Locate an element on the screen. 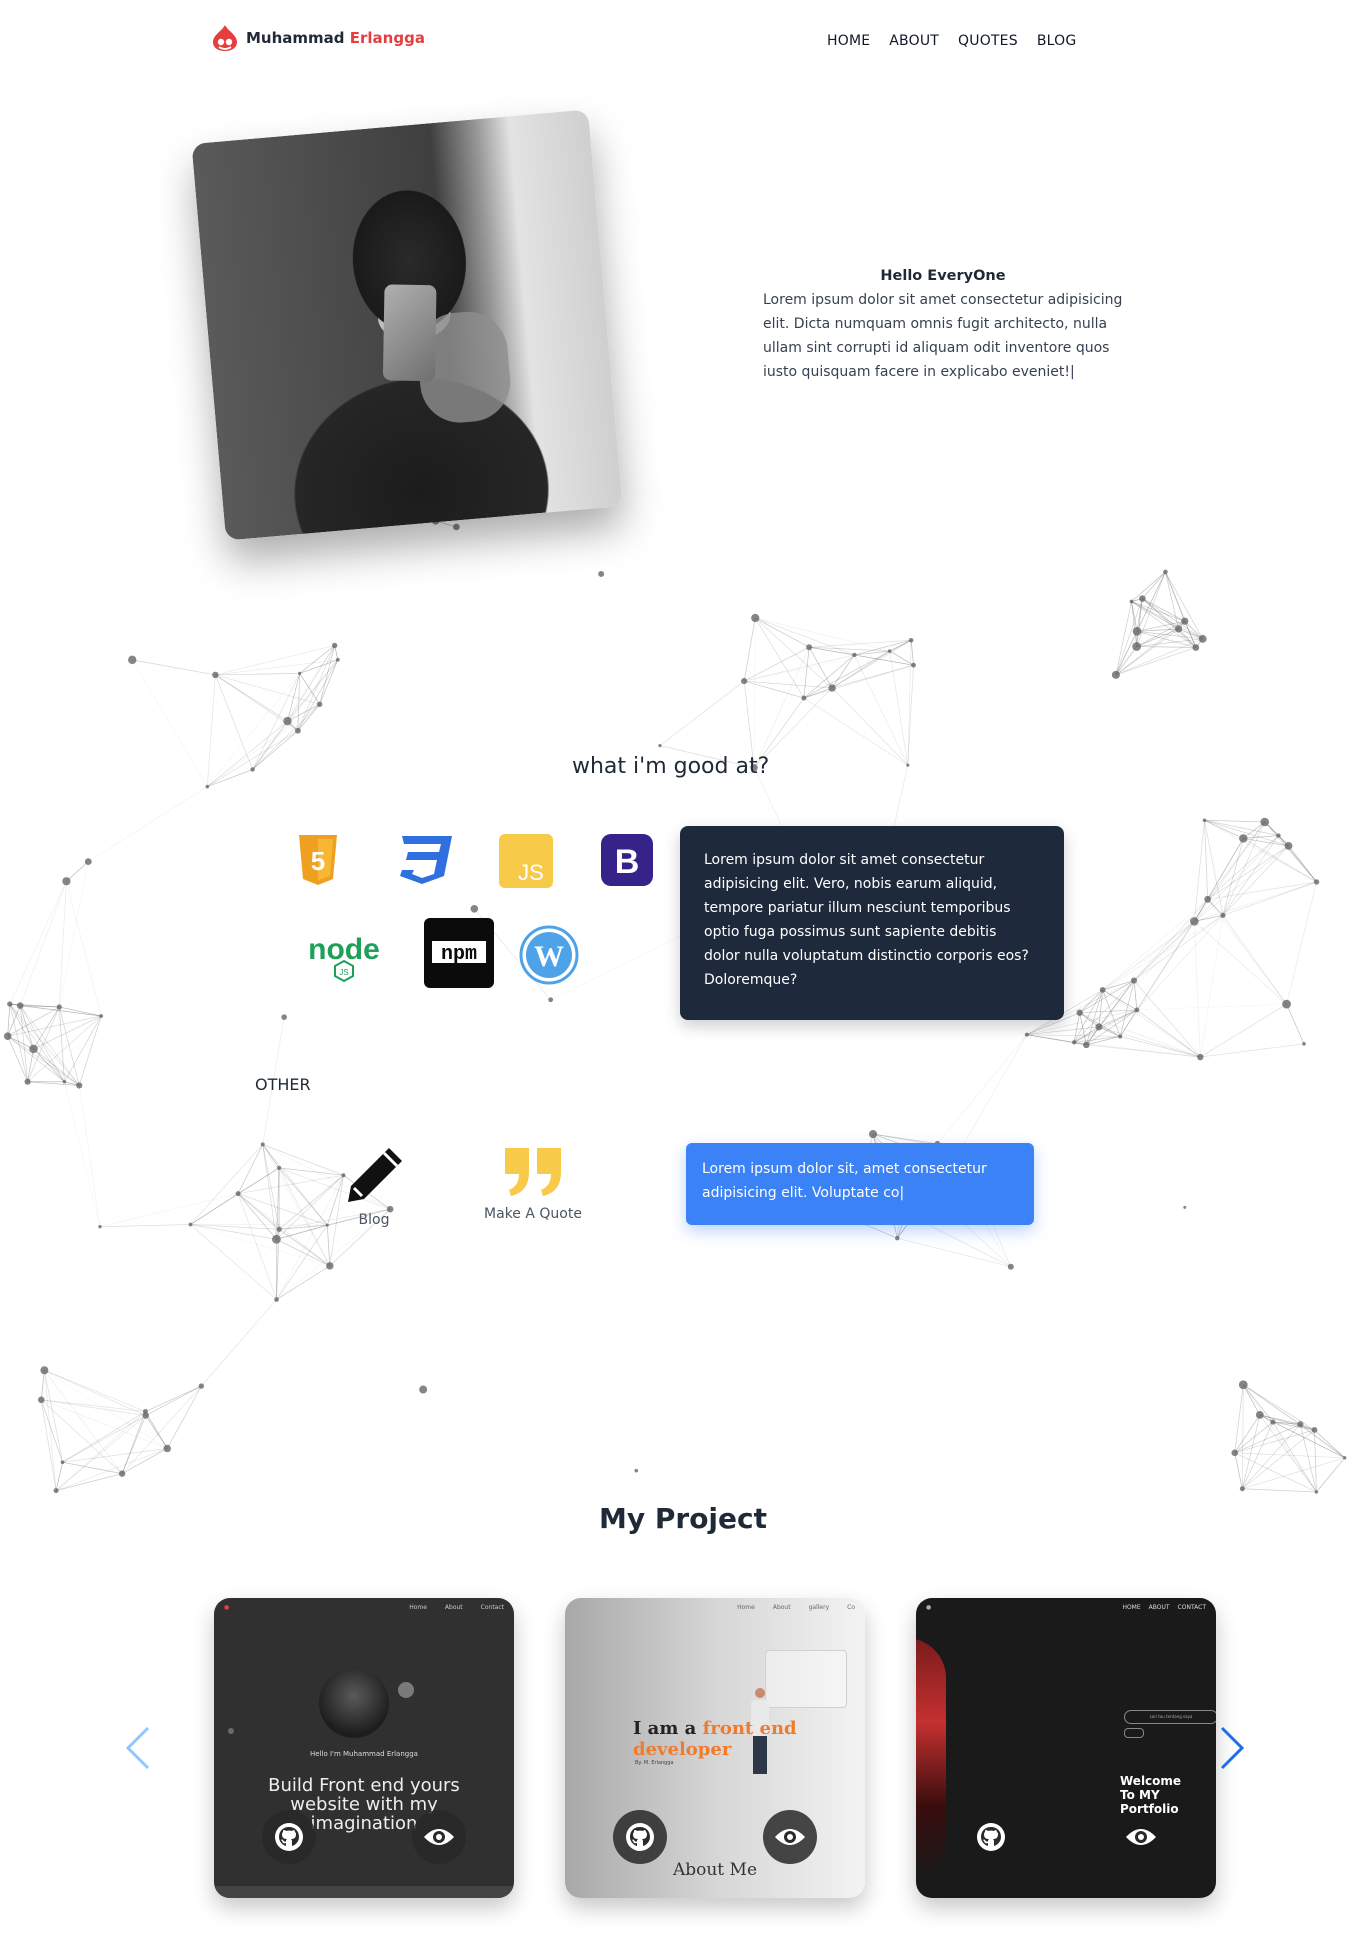  projects-heading: My Project is located at coordinates (683, 1518).